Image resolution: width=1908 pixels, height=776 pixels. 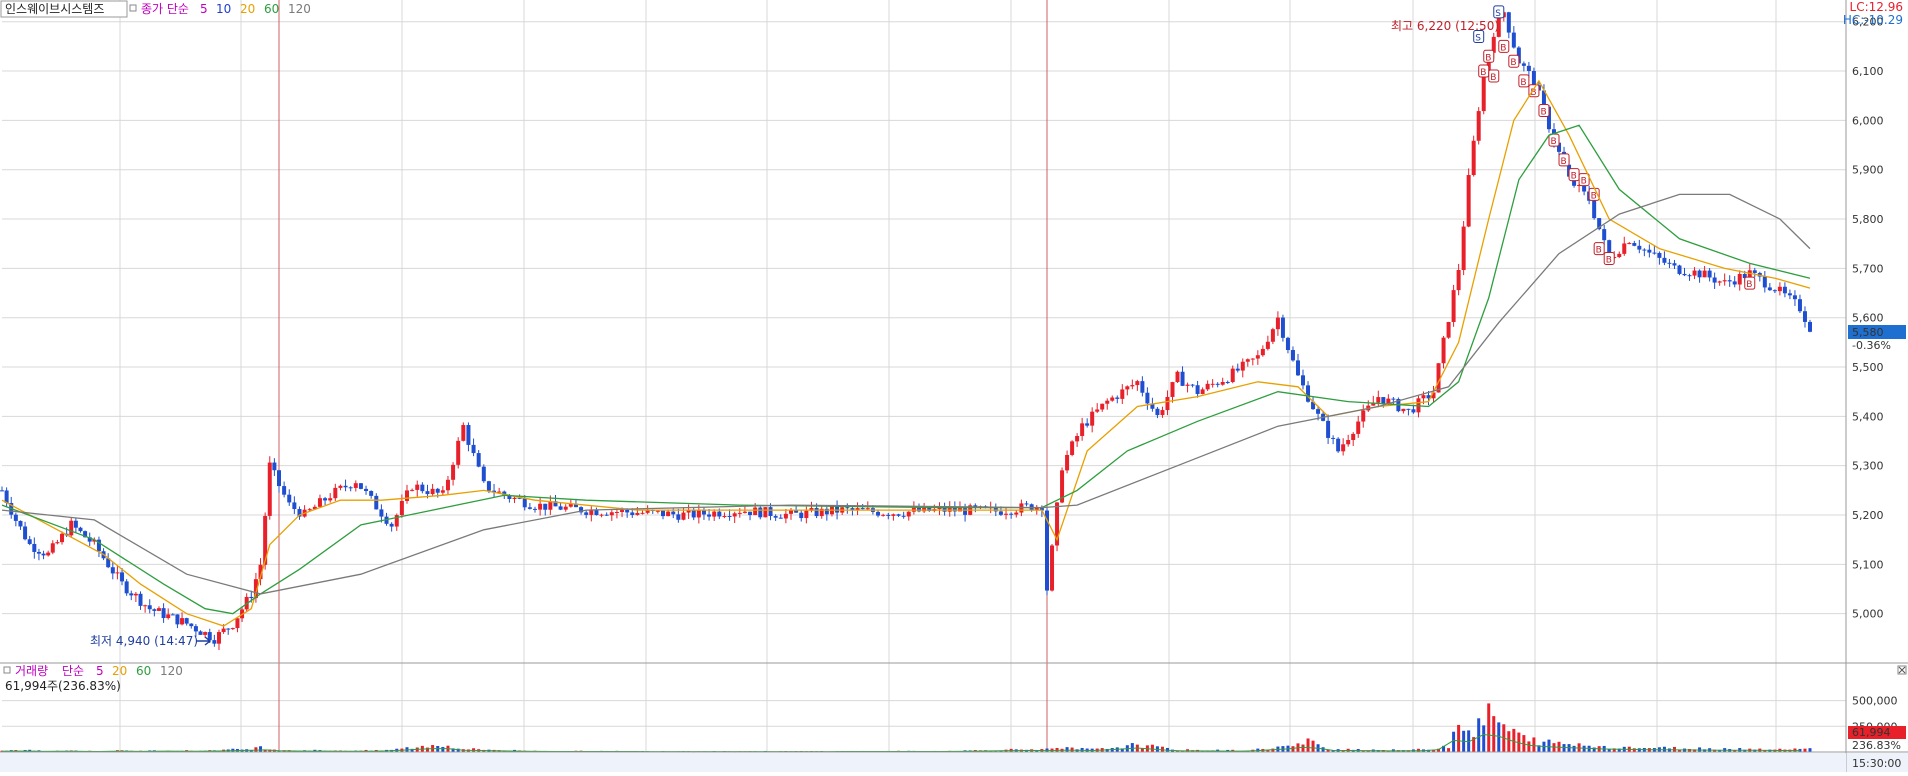 What do you see at coordinates (1871, 345) in the screenshot?
I see `price-tag-change: -0.36%` at bounding box center [1871, 345].